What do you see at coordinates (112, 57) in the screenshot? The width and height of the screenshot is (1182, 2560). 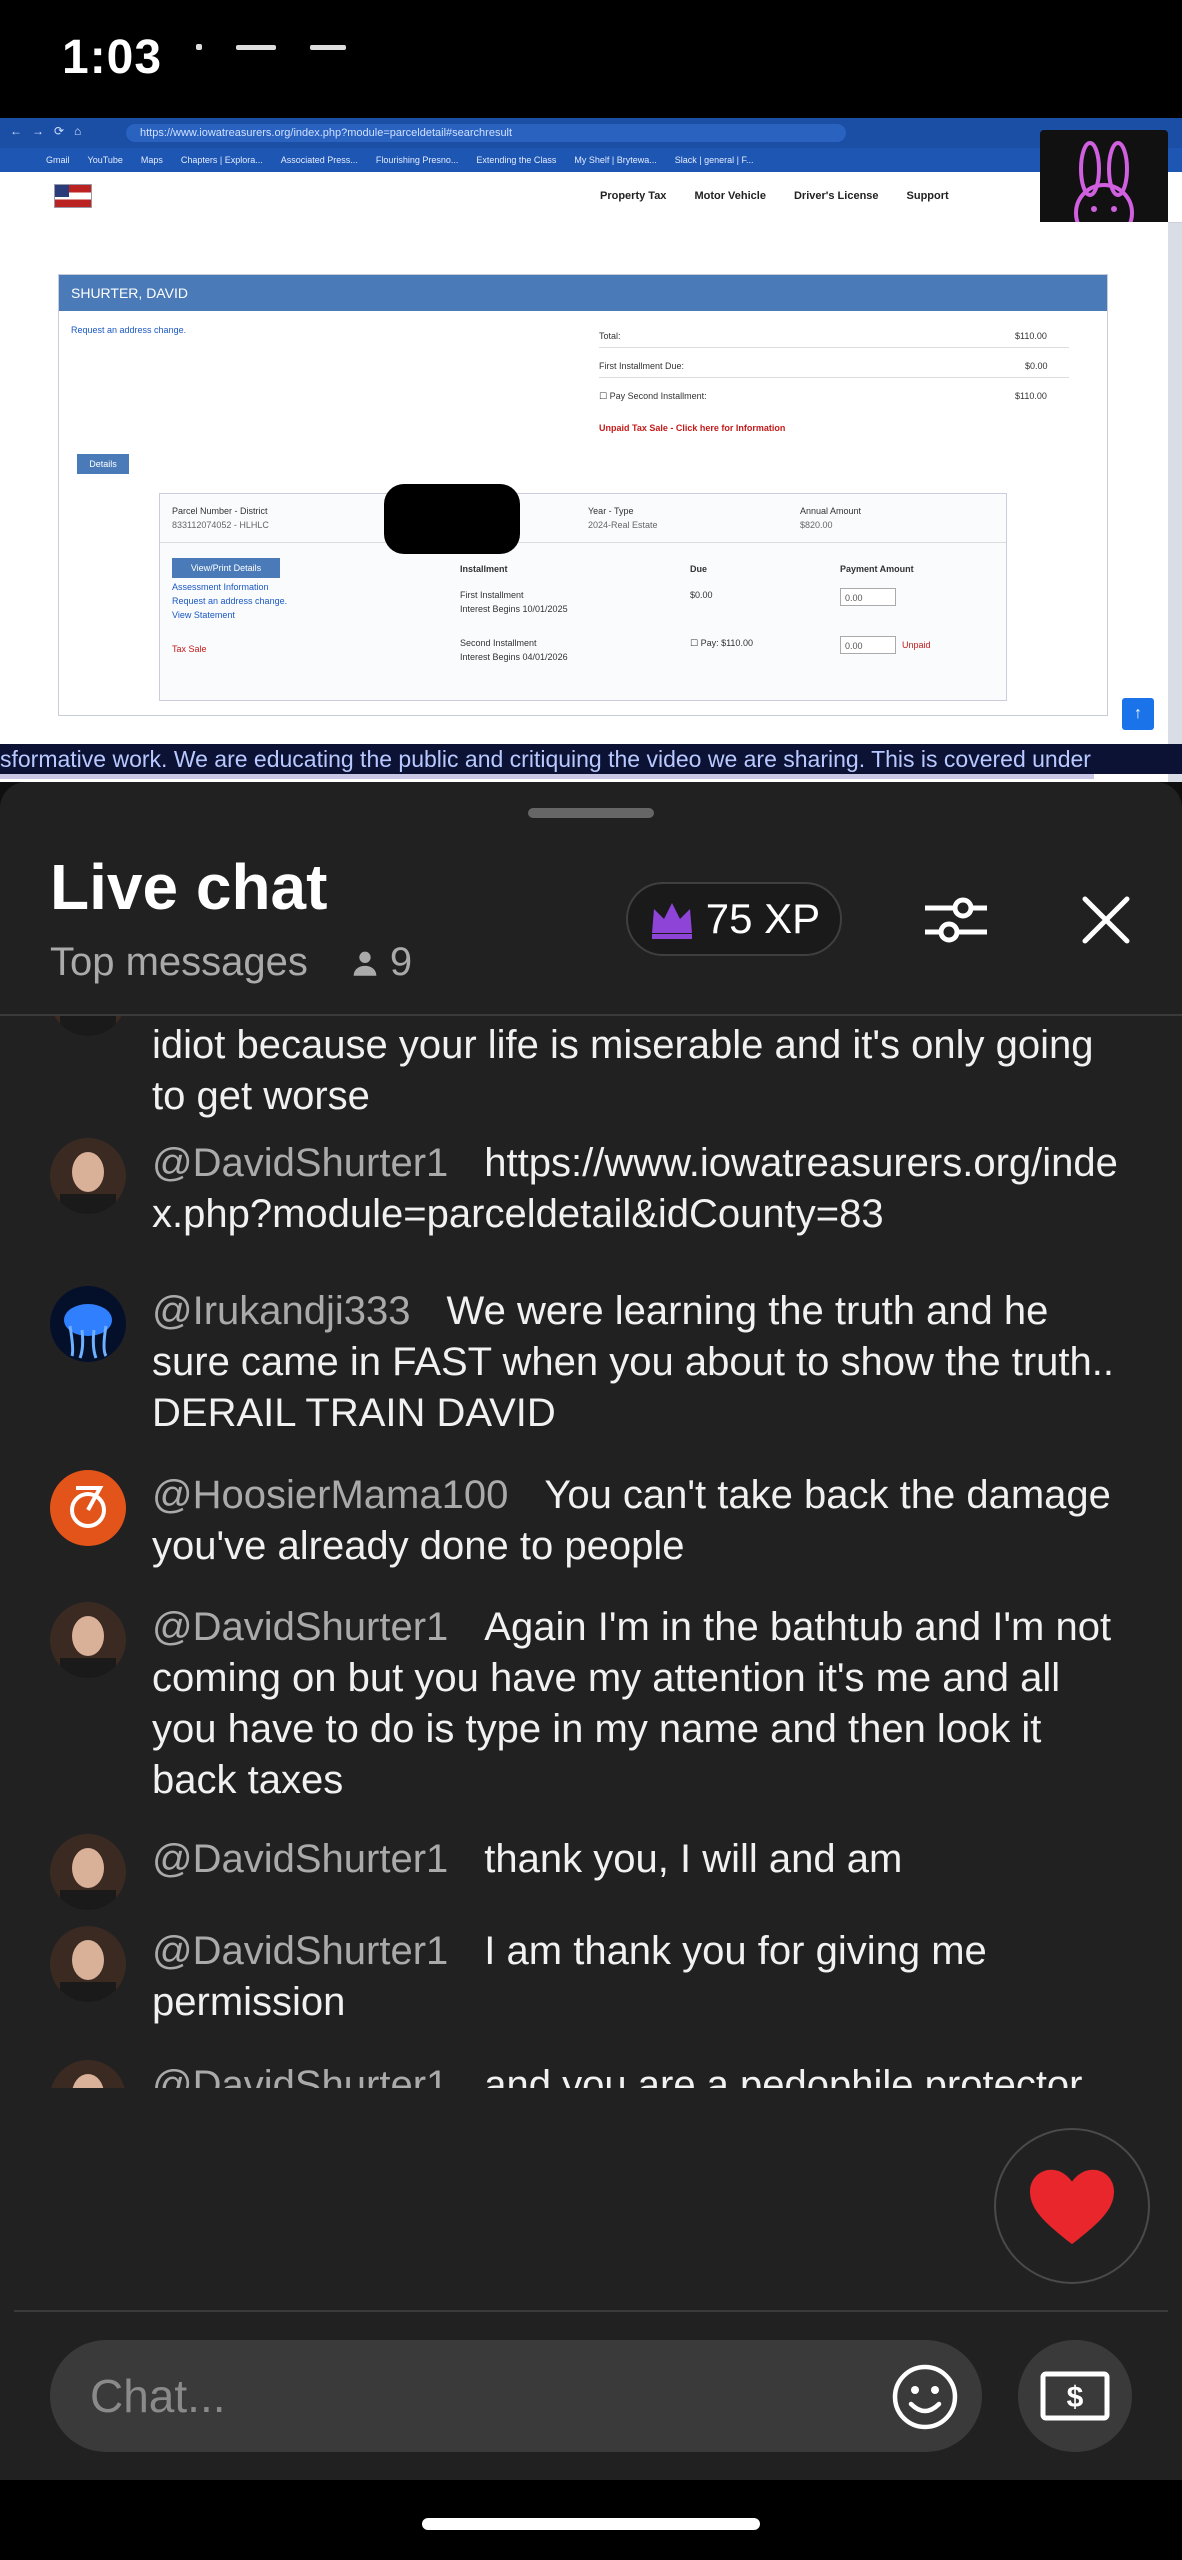 I see `clock: 1:03` at bounding box center [112, 57].